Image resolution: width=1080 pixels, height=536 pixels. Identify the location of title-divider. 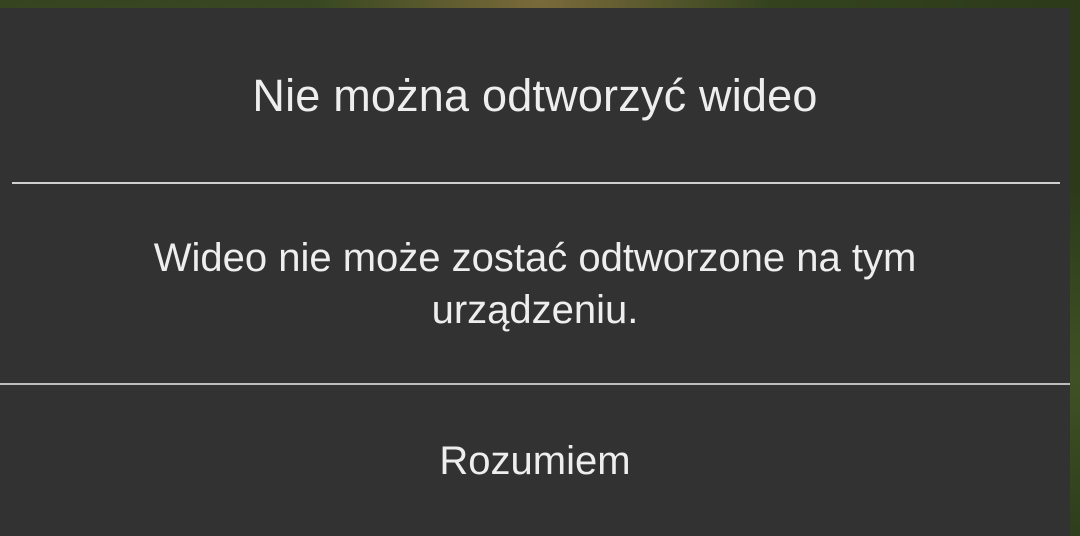
(536, 183).